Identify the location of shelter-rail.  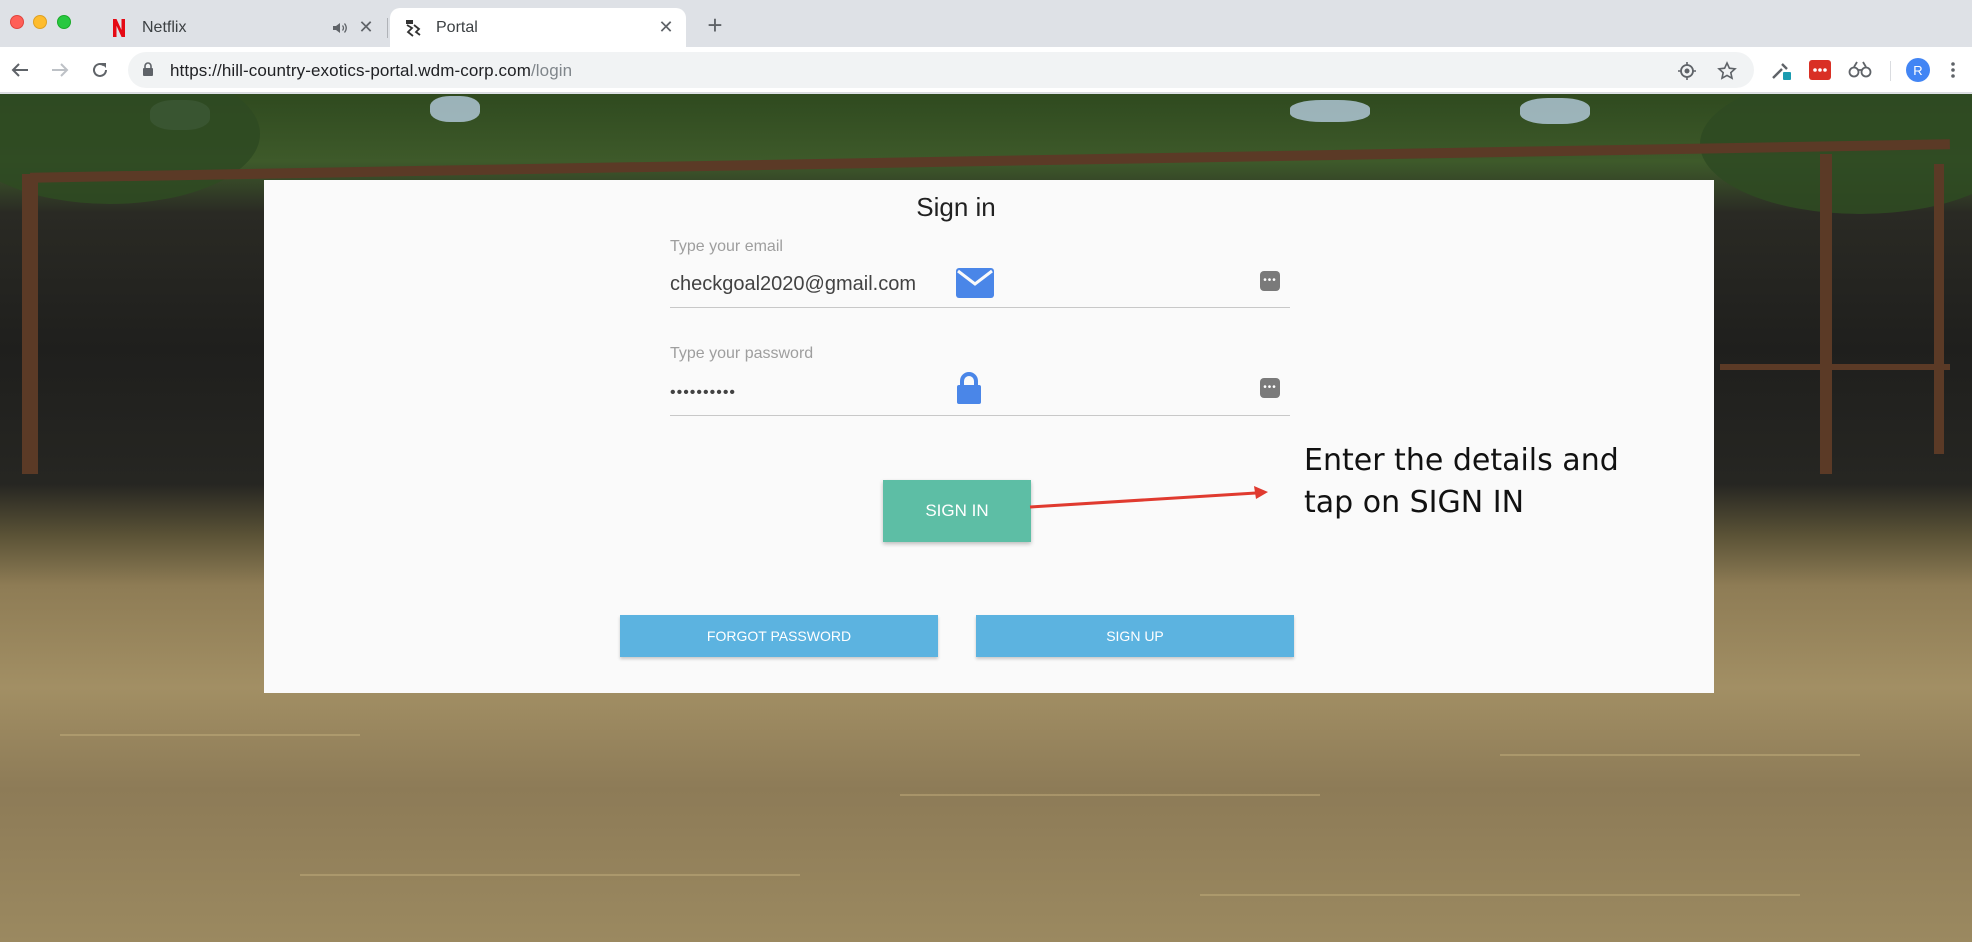
(1835, 367).